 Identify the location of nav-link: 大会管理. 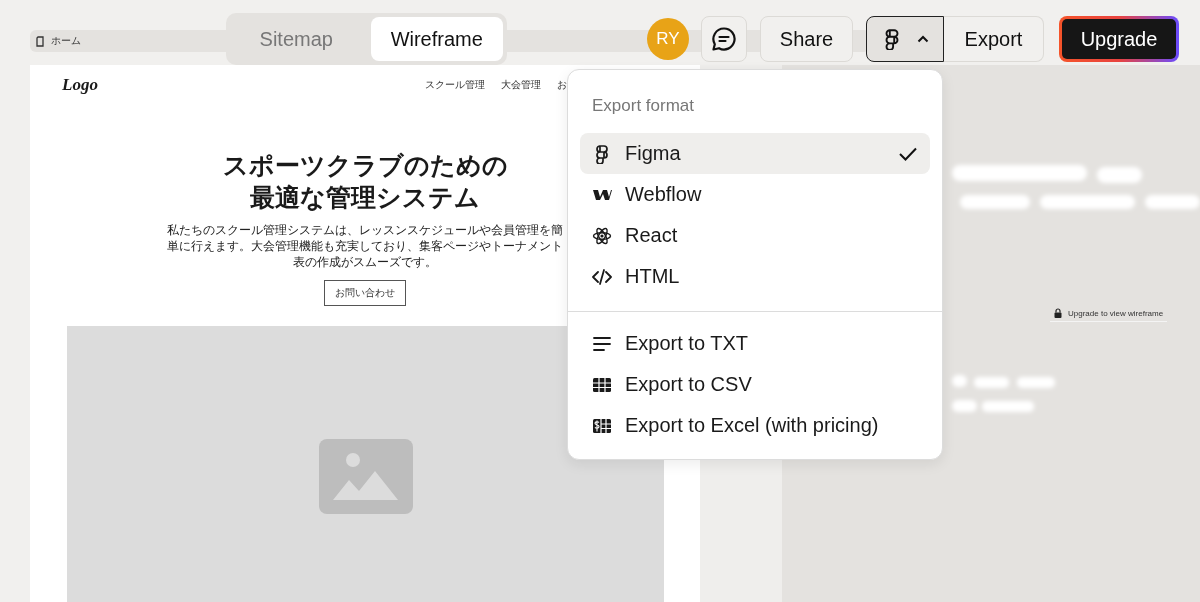
(521, 85).